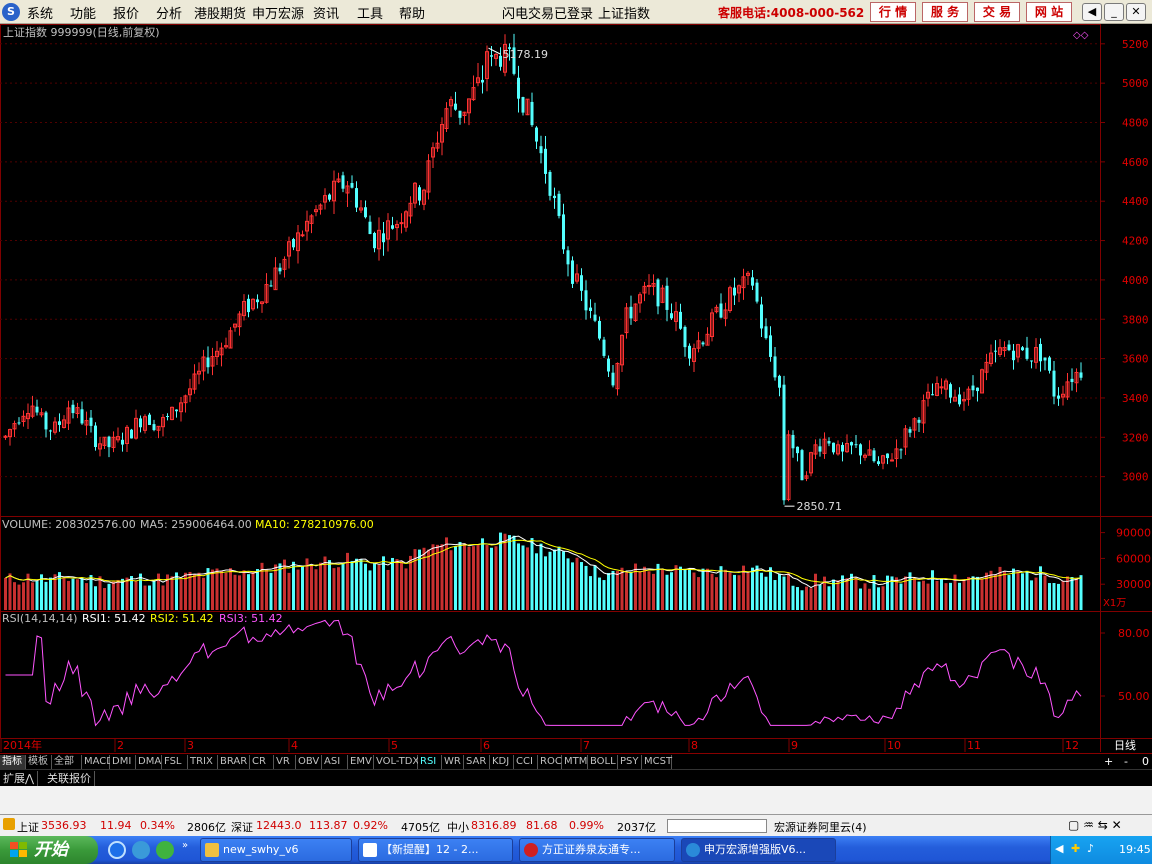 This screenshot has width=1152, height=864. I want to click on tray-flag-icon: ✚, so click(1075, 848).